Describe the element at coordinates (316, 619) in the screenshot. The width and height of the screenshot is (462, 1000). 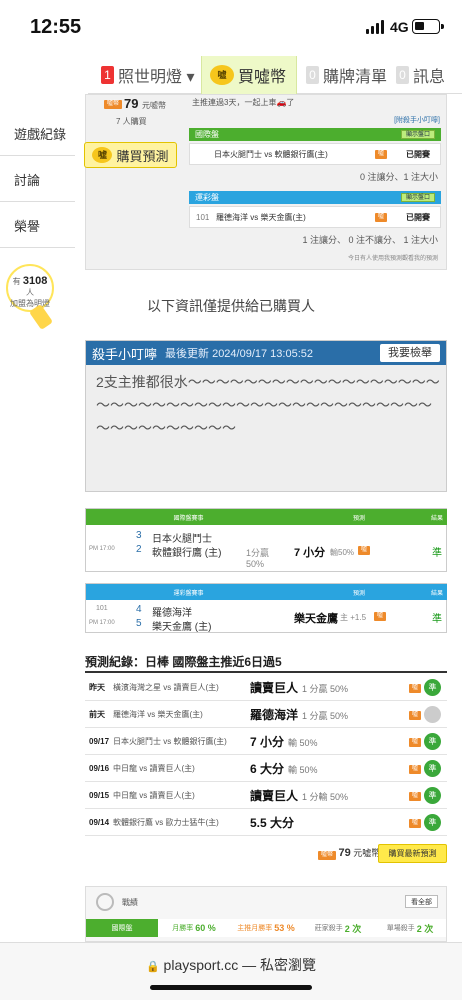
I see `lottery-pick: 樂天金鷹` at that location.